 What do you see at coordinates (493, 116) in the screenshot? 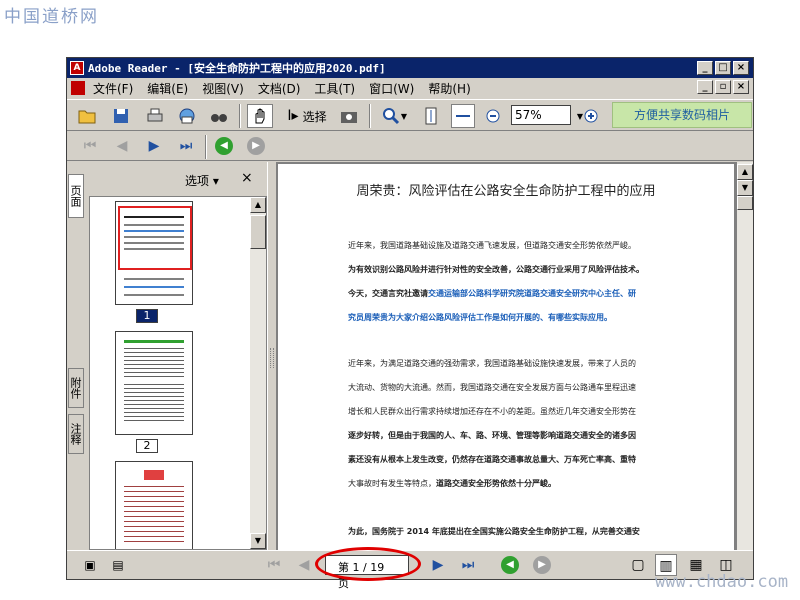
I see `zoom-out-button` at bounding box center [493, 116].